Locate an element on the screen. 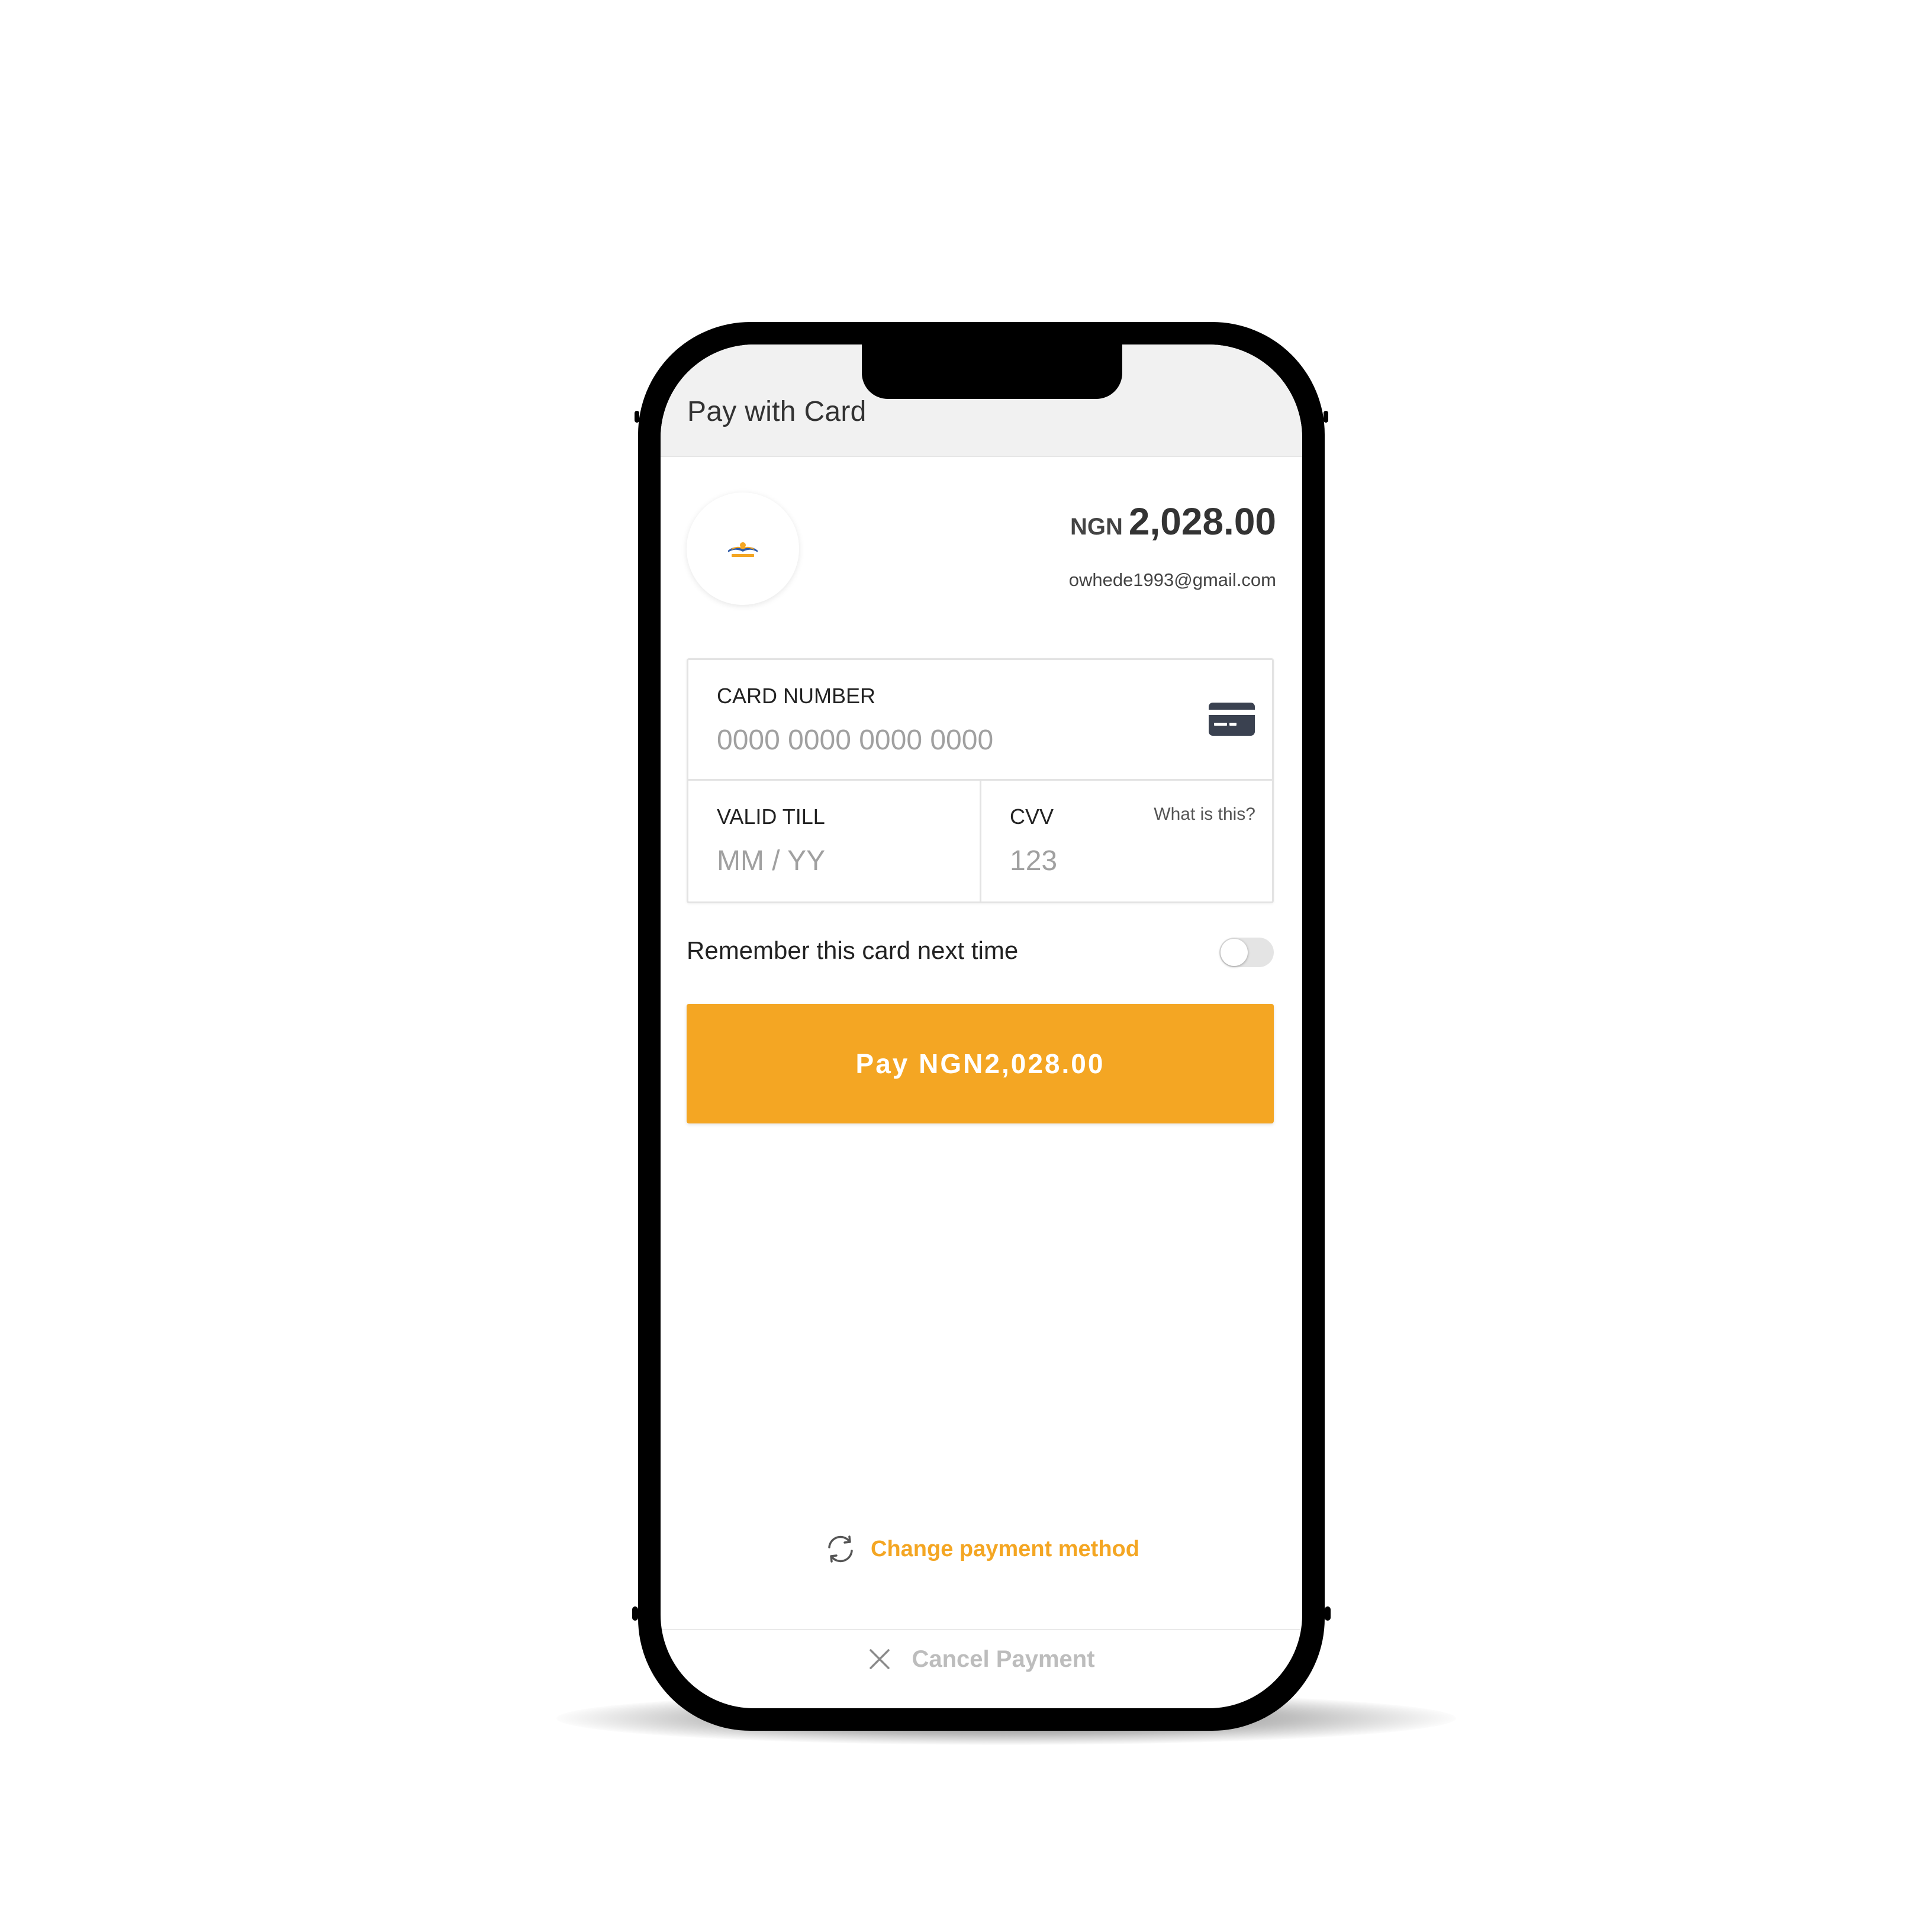  refresh-icon is located at coordinates (841, 1549).